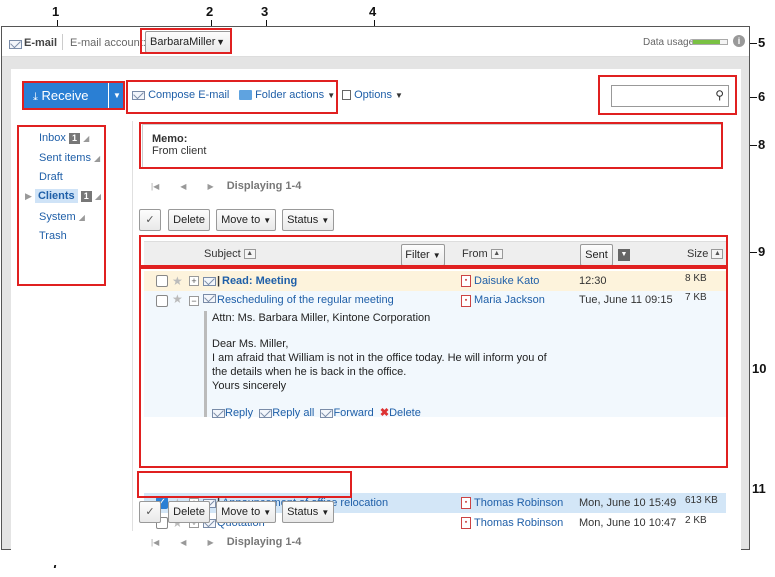 The image size is (775, 577). I want to click on message-sent: Mon, June 10 10:47, so click(628, 523).